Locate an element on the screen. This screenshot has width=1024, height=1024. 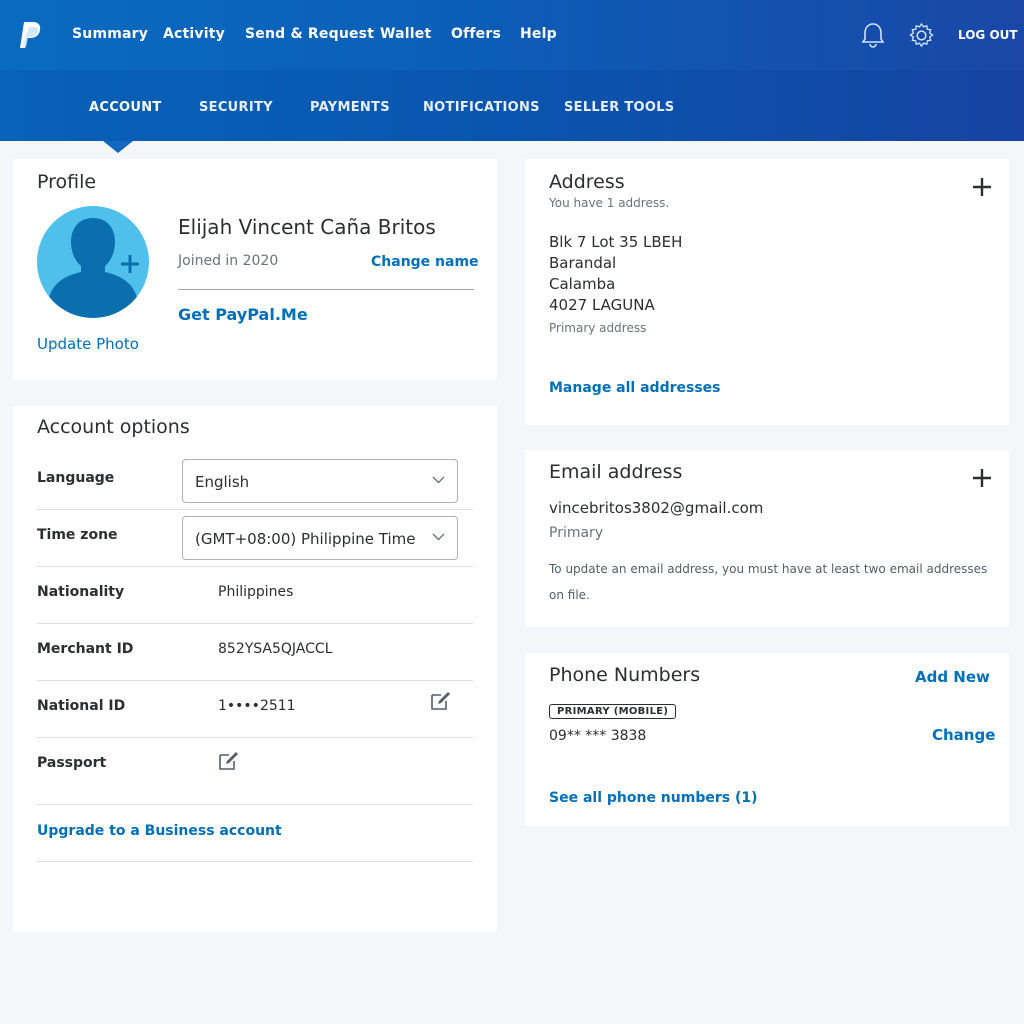
email-primary-label: Primary is located at coordinates (576, 533).